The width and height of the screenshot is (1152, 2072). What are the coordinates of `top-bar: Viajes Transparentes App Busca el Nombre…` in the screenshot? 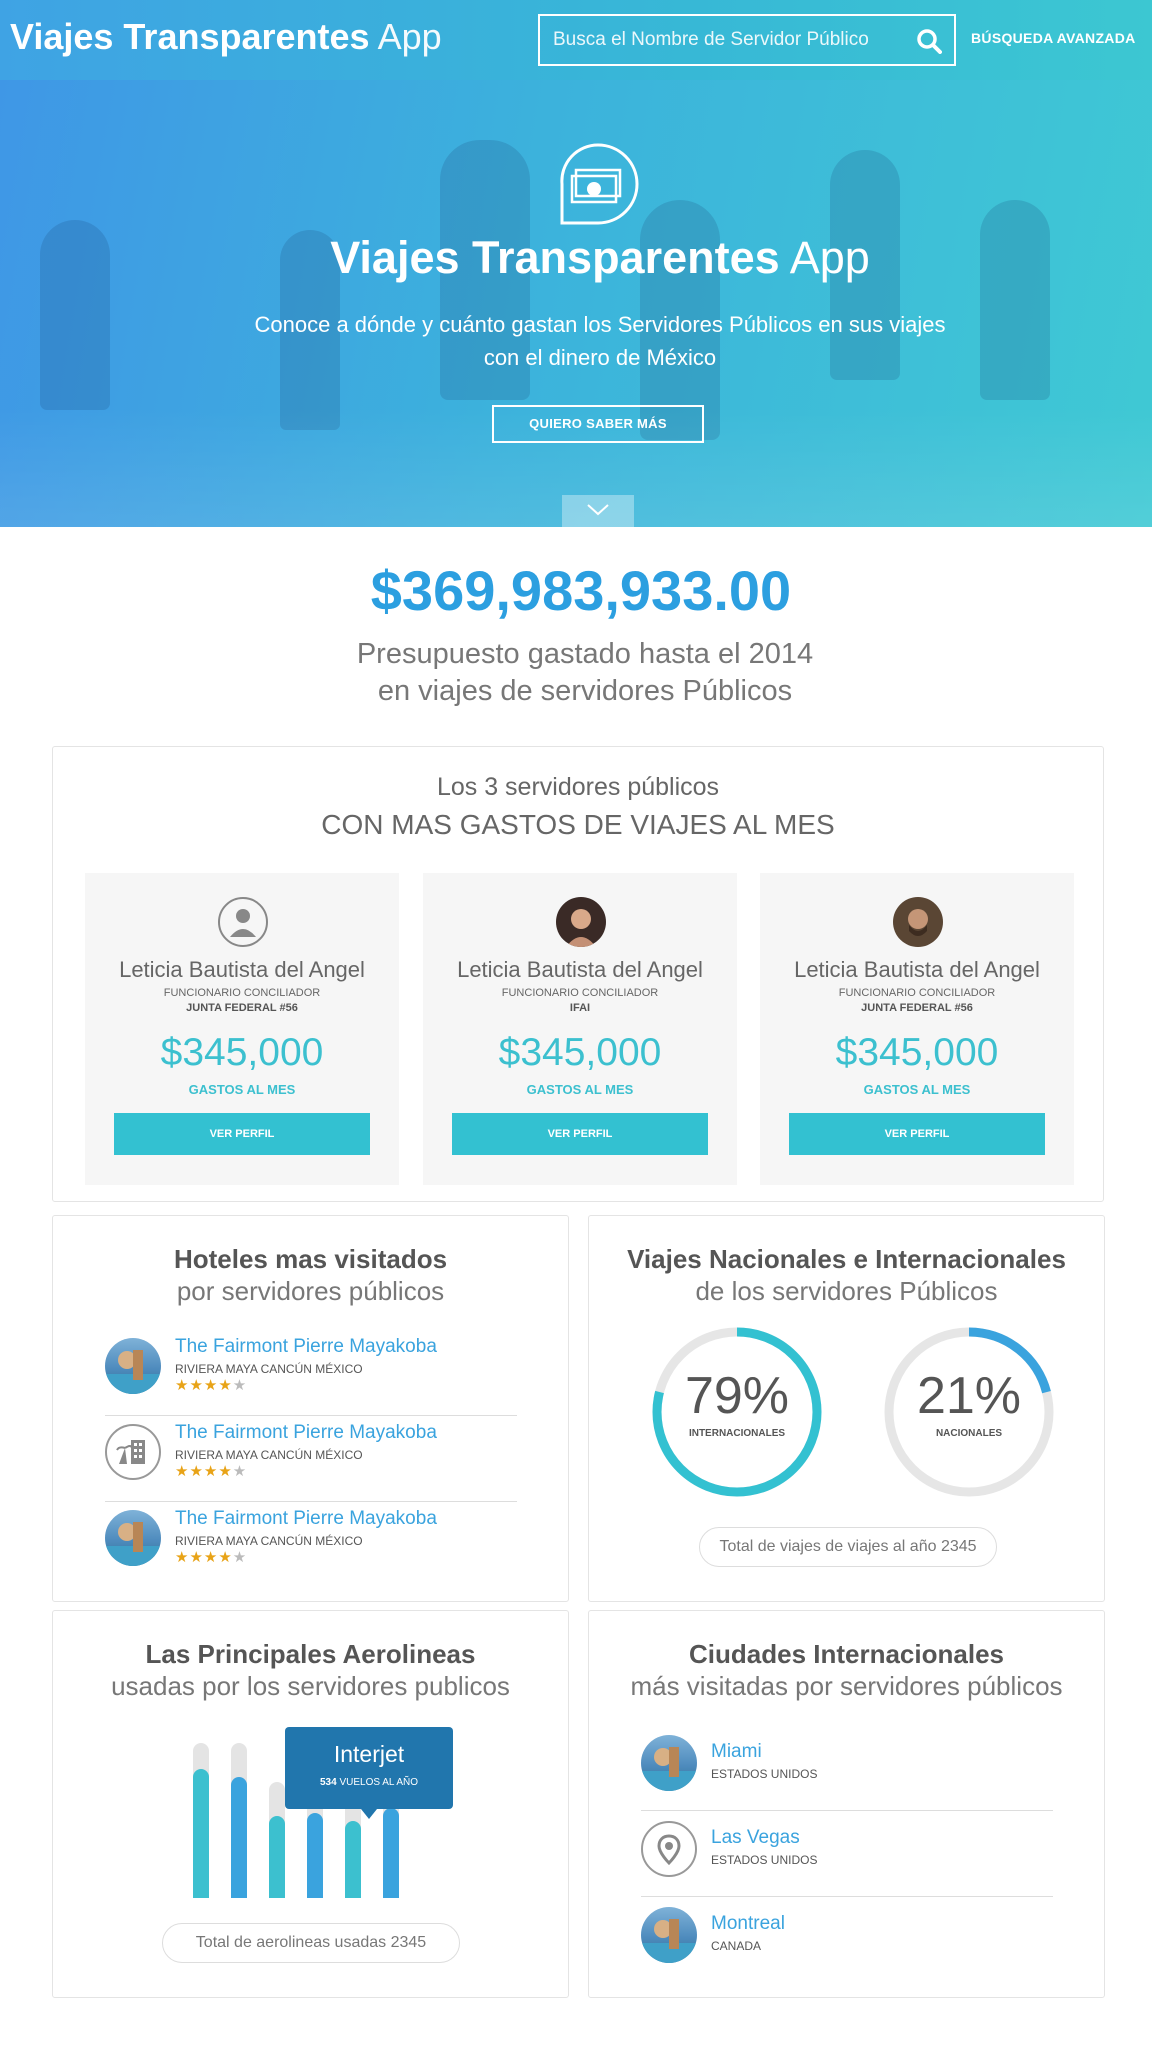 It's located at (576, 40).